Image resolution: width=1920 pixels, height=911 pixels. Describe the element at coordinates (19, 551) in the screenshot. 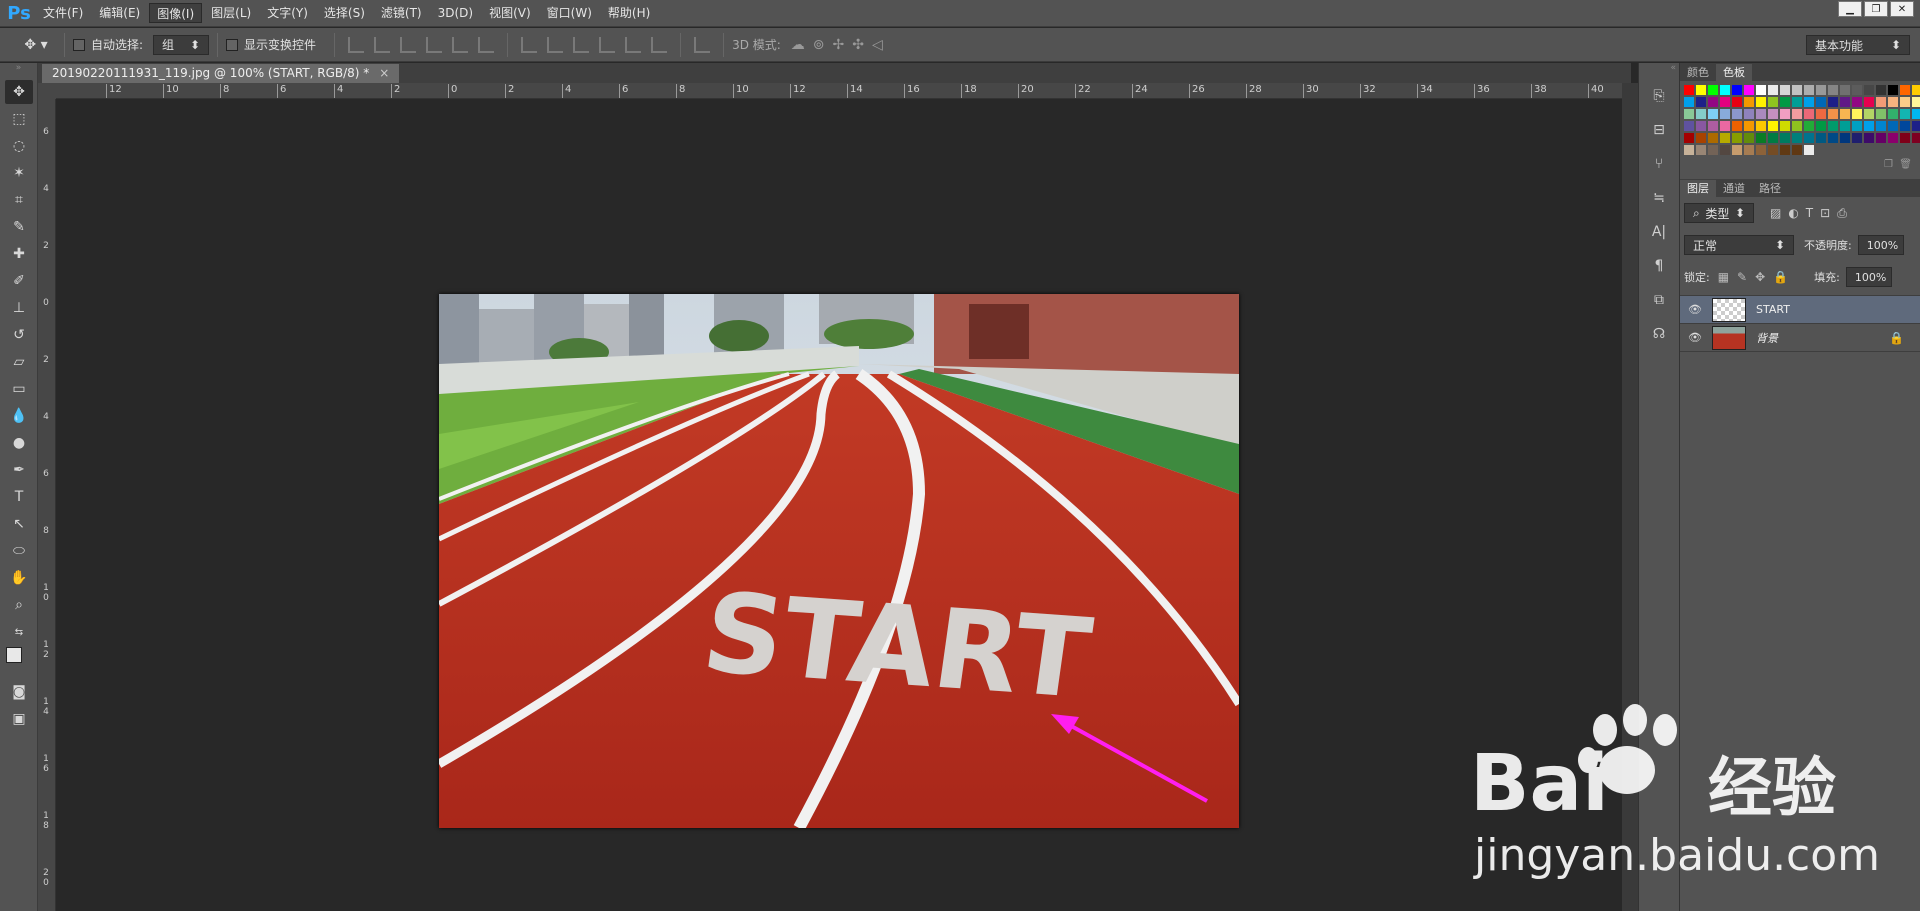

I see `shape-tool-icon: ⬭` at that location.